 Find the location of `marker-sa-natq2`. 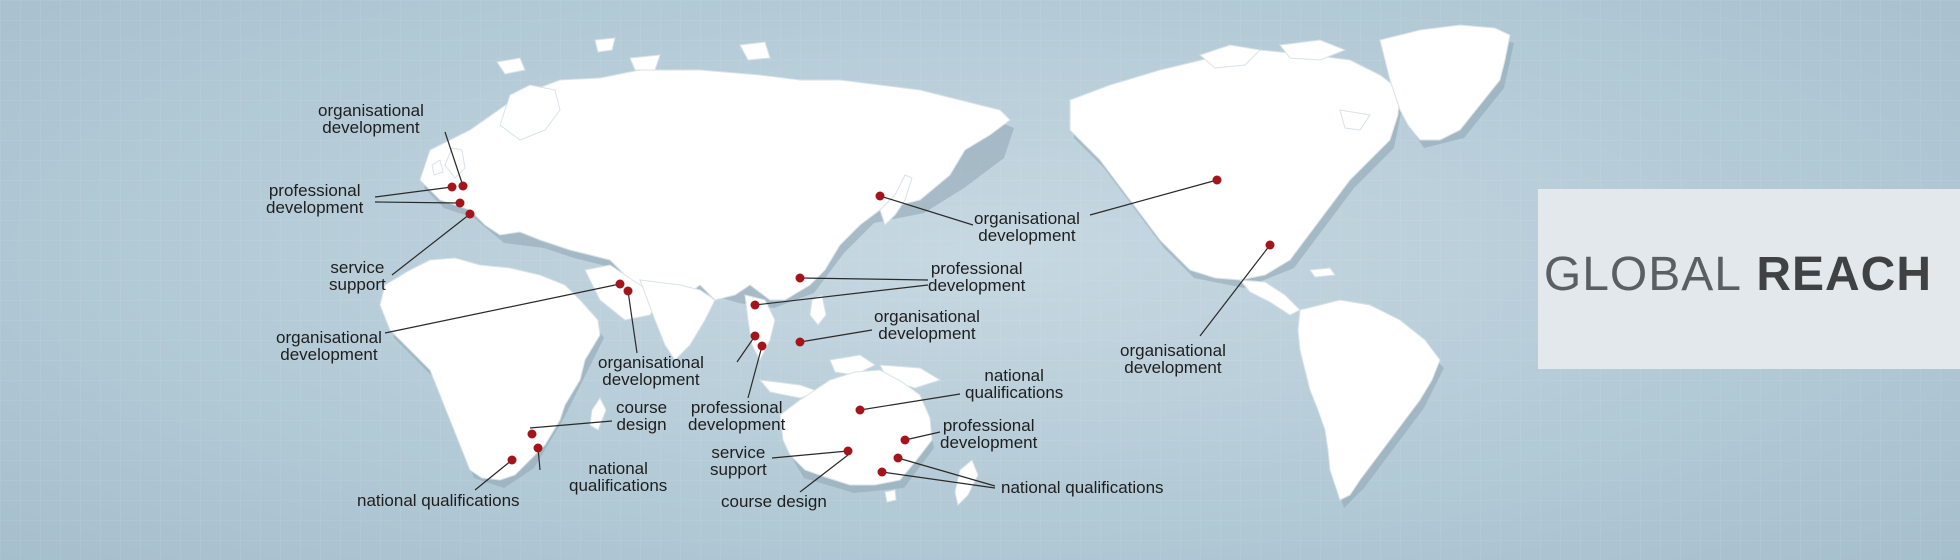

marker-sa-natq2 is located at coordinates (512, 460).